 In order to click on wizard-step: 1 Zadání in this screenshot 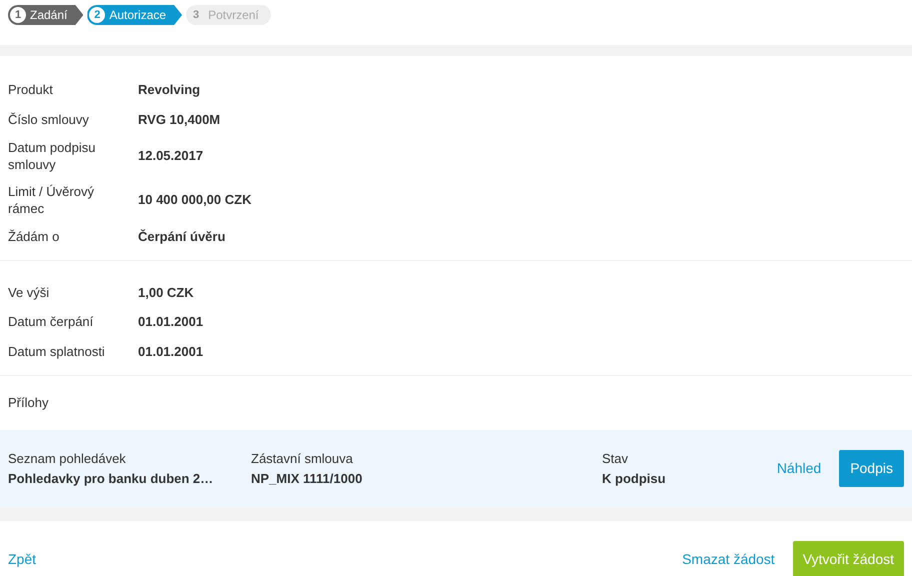, I will do `click(46, 15)`.